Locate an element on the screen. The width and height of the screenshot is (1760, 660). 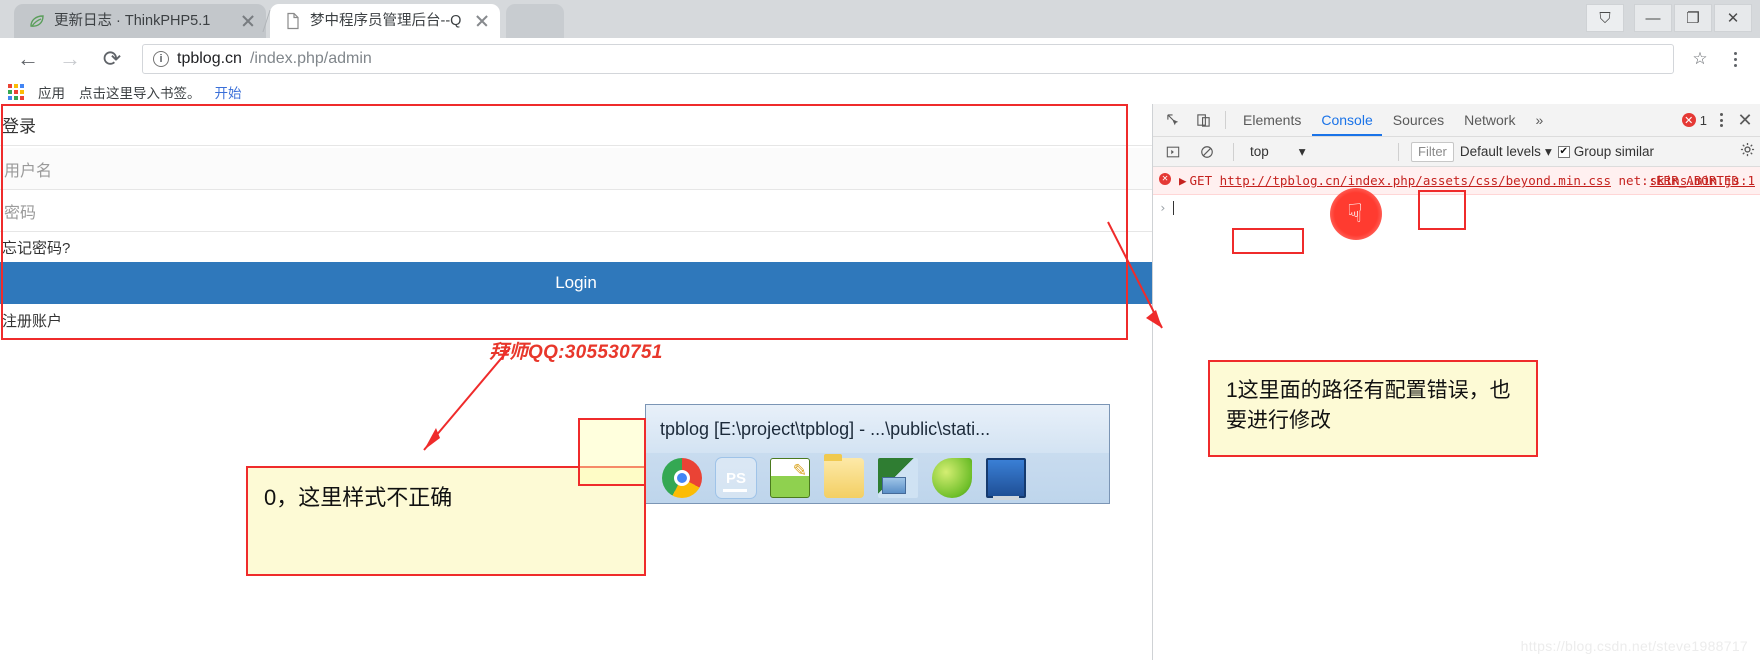
tab-sources: Sources is located at coordinates (1418, 120).